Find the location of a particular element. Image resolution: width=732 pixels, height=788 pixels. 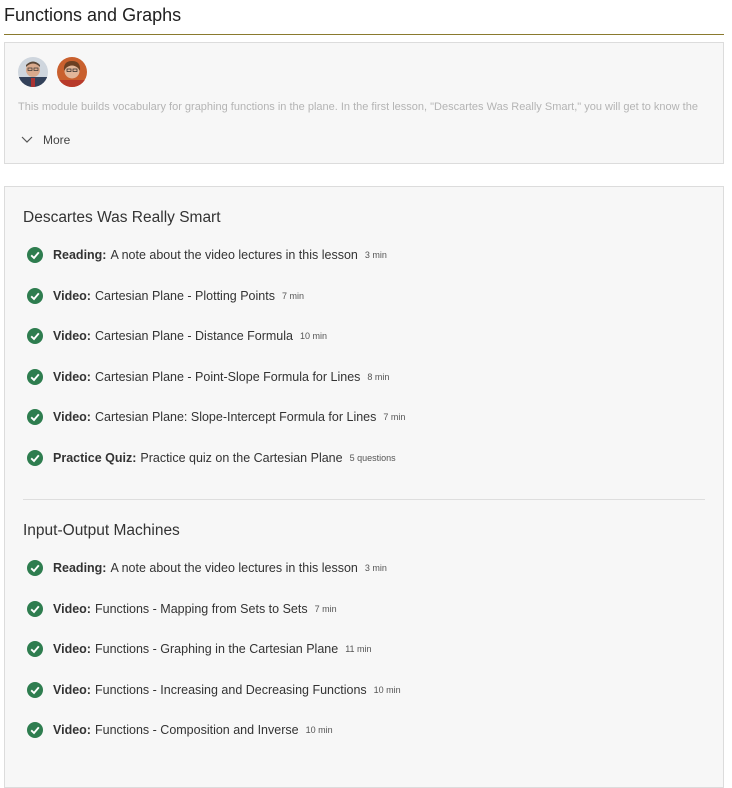

lesson-divider is located at coordinates (364, 499).